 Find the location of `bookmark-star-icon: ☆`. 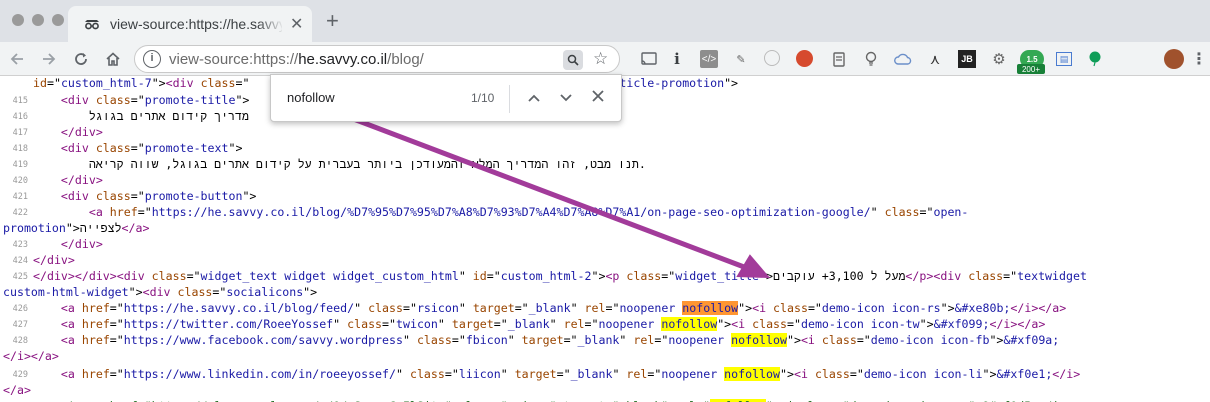

bookmark-star-icon: ☆ is located at coordinates (600, 59).